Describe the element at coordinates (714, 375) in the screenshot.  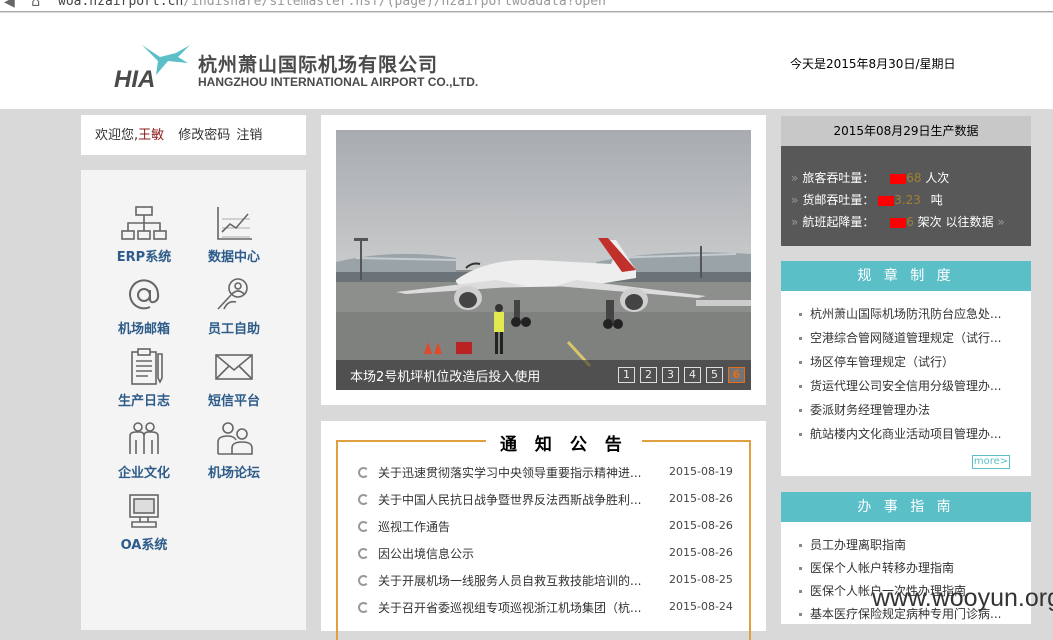
I see `slide-page-5: 5` at that location.